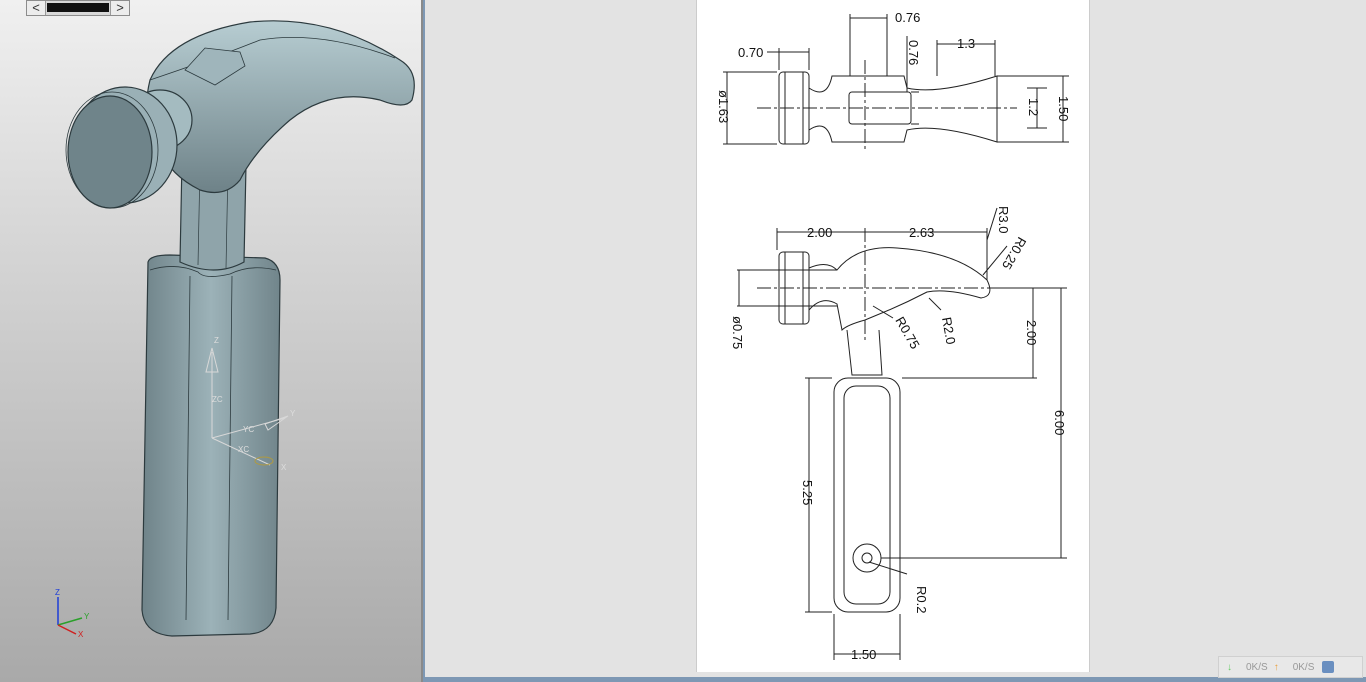  What do you see at coordinates (293, 413) in the screenshot?
I see `wcs-y-label: Y` at bounding box center [293, 413].